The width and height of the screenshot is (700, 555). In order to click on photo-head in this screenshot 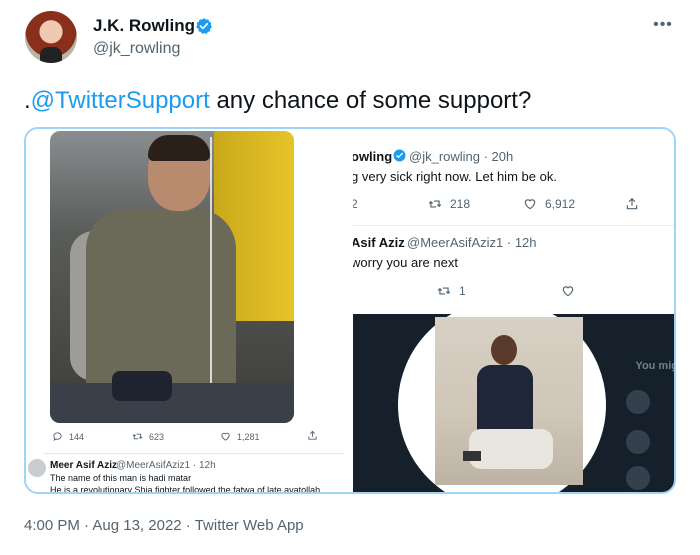, I will do `click(504, 350)`.